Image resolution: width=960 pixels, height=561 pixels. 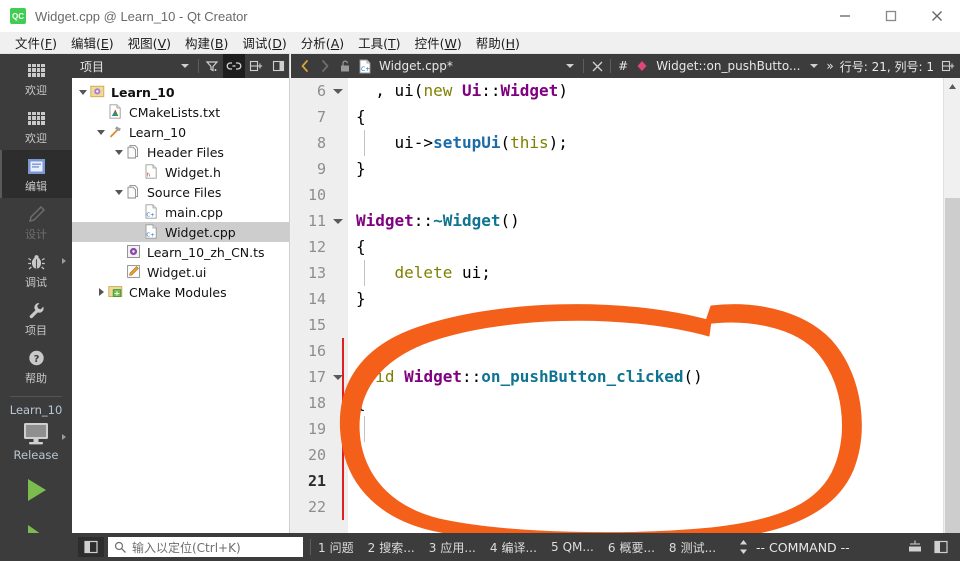 What do you see at coordinates (563, 90) in the screenshot?
I see `code-token: )` at bounding box center [563, 90].